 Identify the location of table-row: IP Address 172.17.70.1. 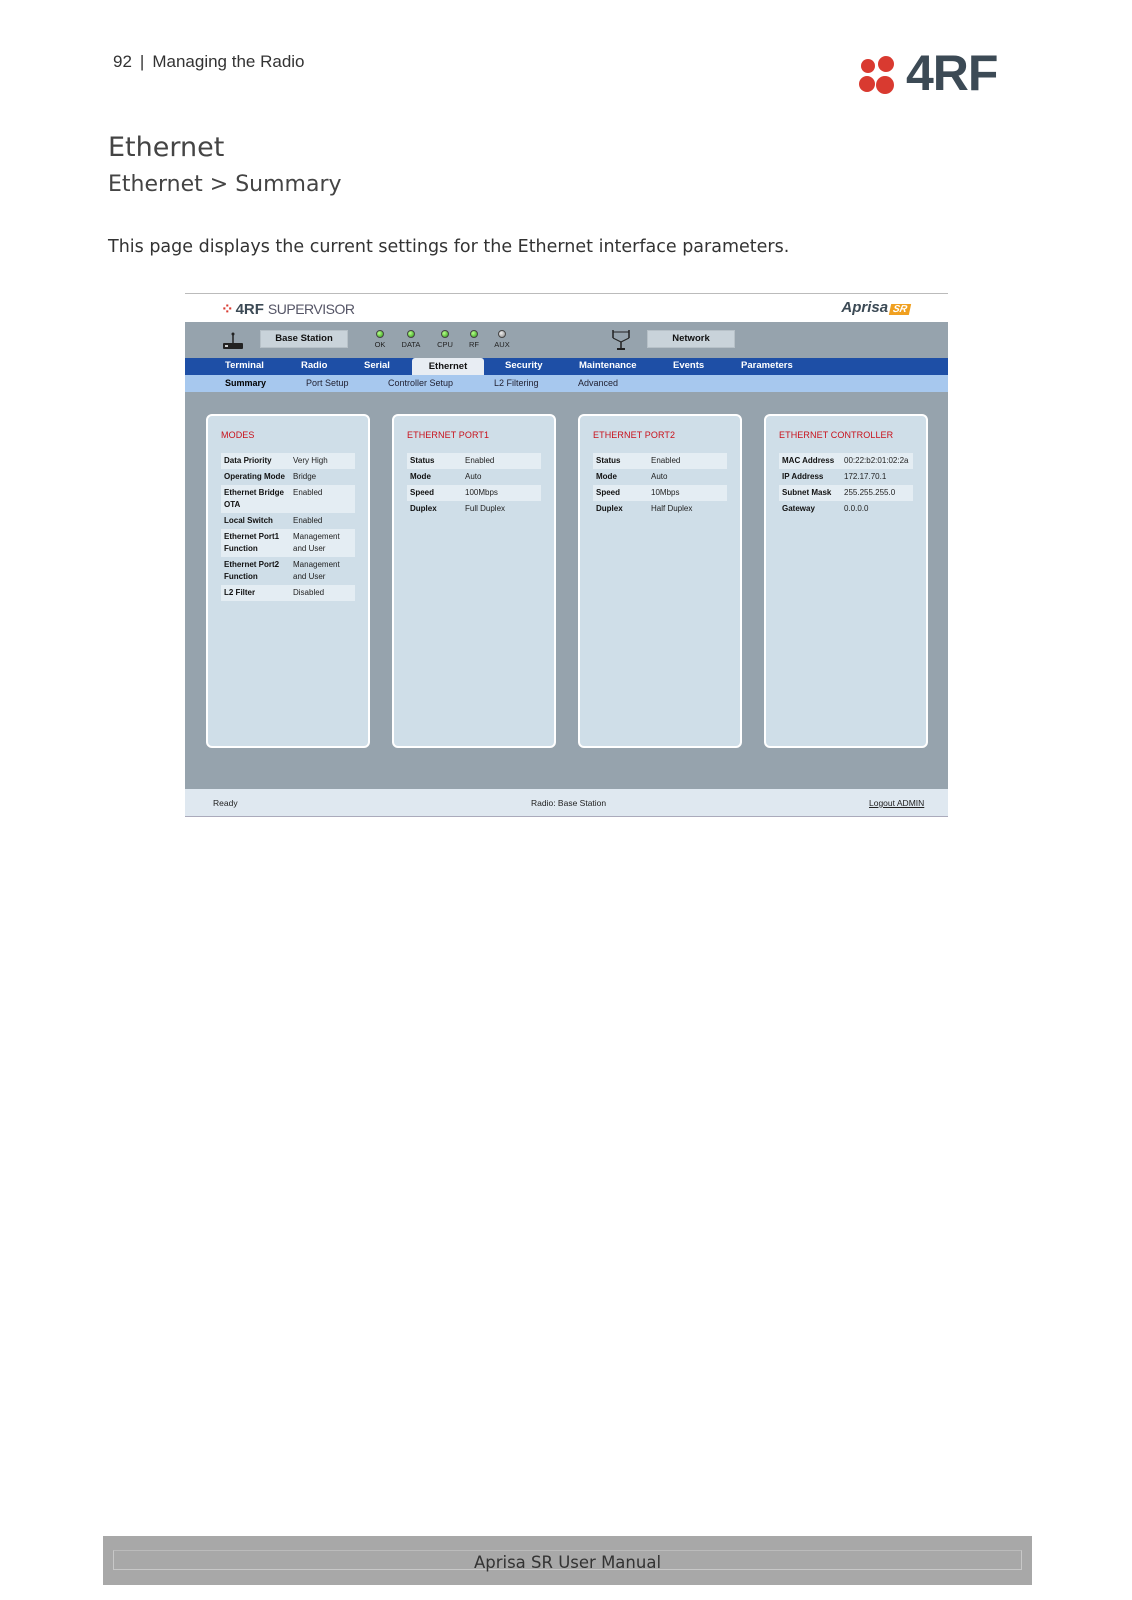
(846, 477).